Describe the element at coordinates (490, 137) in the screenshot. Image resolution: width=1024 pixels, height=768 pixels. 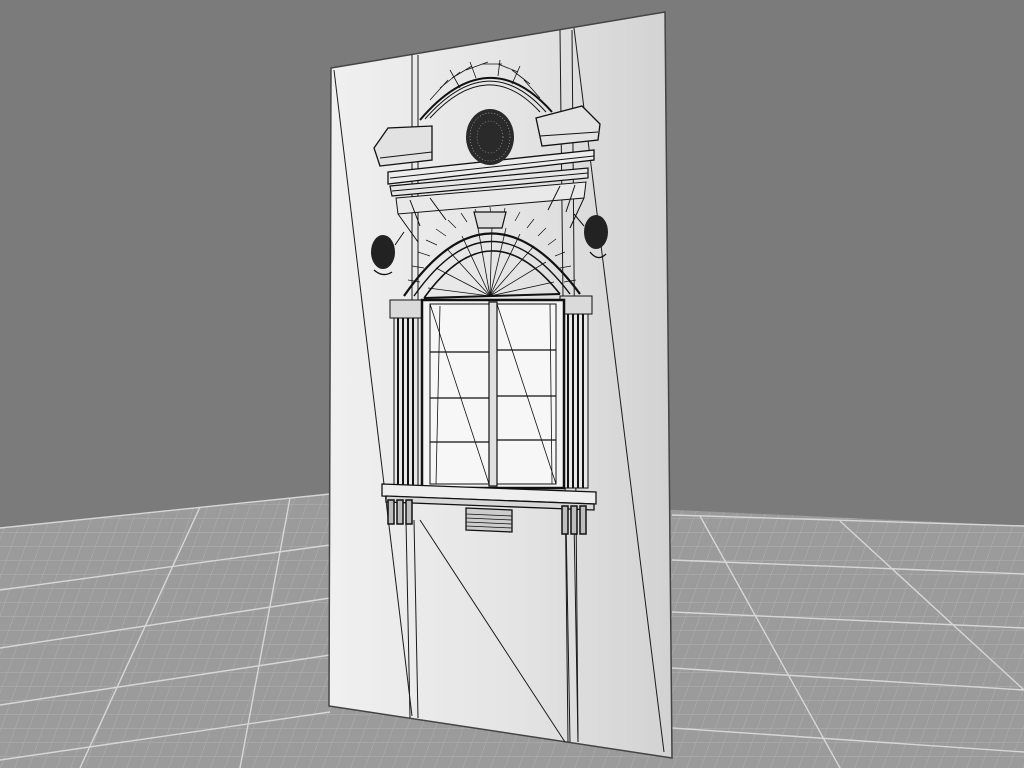
I see `medallion-ornament` at that location.